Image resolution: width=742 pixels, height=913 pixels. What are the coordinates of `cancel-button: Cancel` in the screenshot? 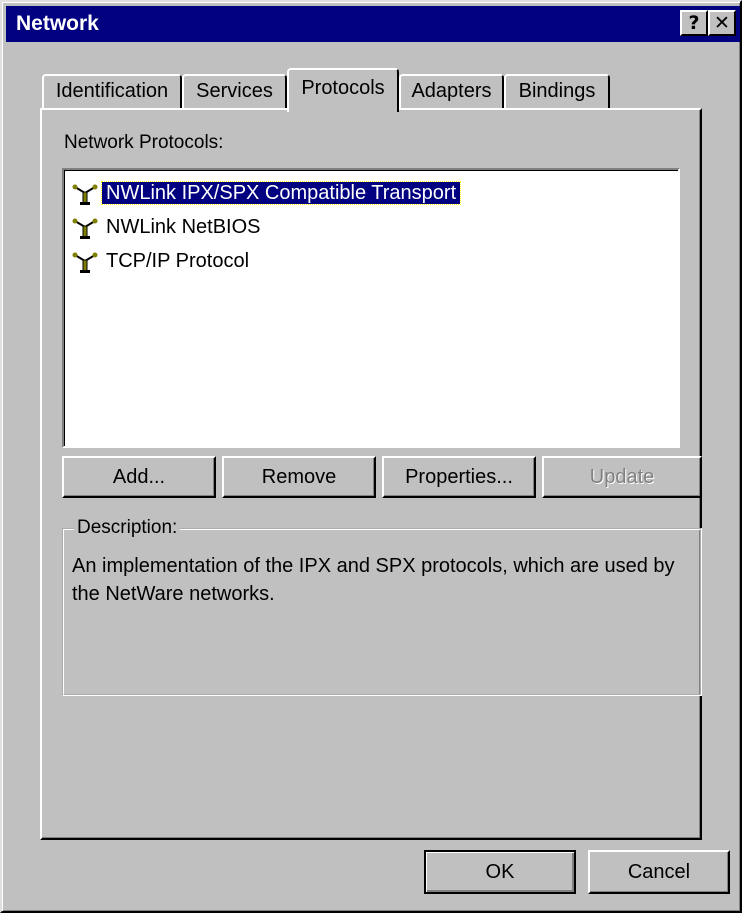 It's located at (659, 872).